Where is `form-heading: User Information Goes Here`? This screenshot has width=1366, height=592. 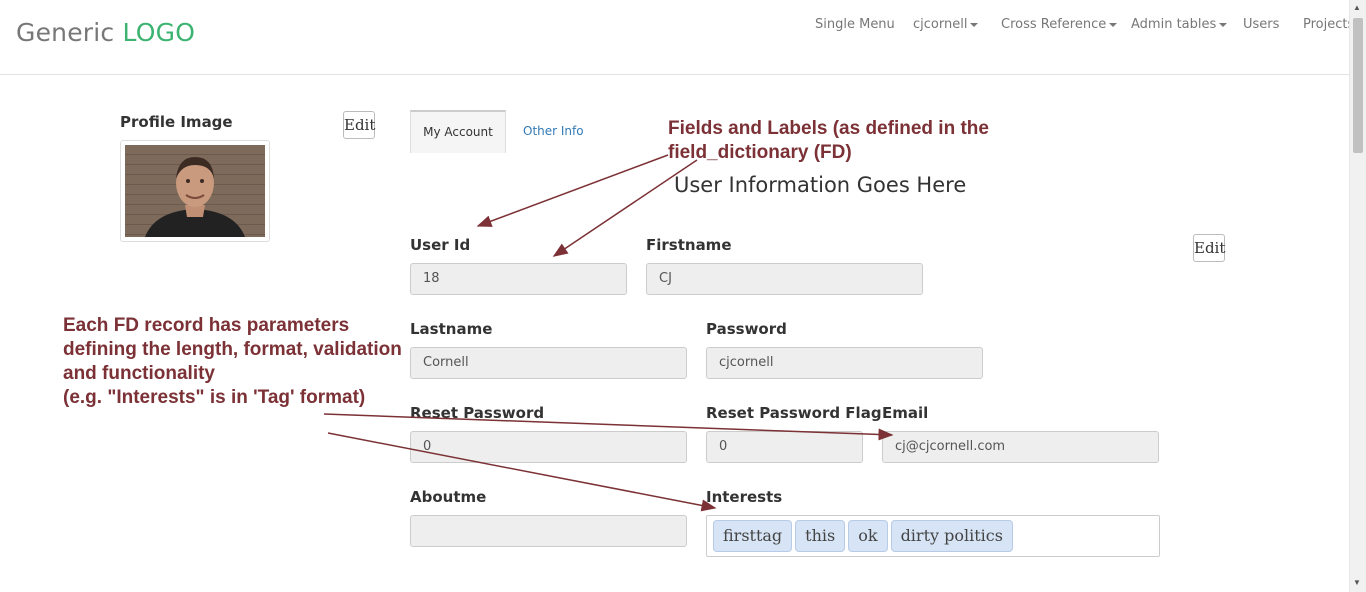 form-heading: User Information Goes Here is located at coordinates (820, 185).